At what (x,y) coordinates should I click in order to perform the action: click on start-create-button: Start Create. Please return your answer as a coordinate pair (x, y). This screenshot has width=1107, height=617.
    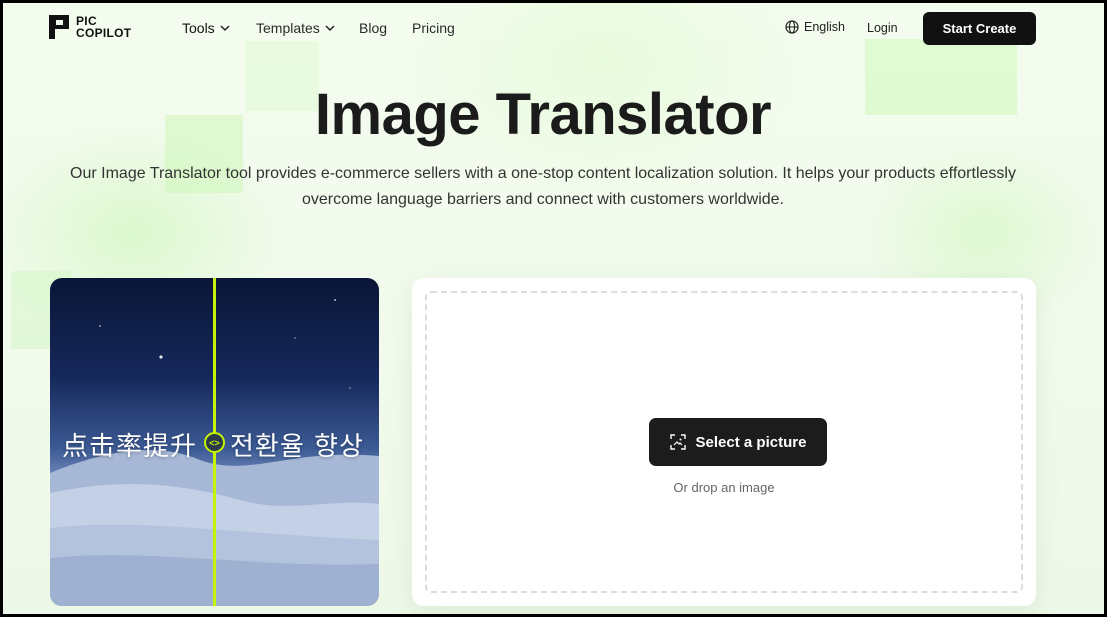
    Looking at the image, I should click on (979, 28).